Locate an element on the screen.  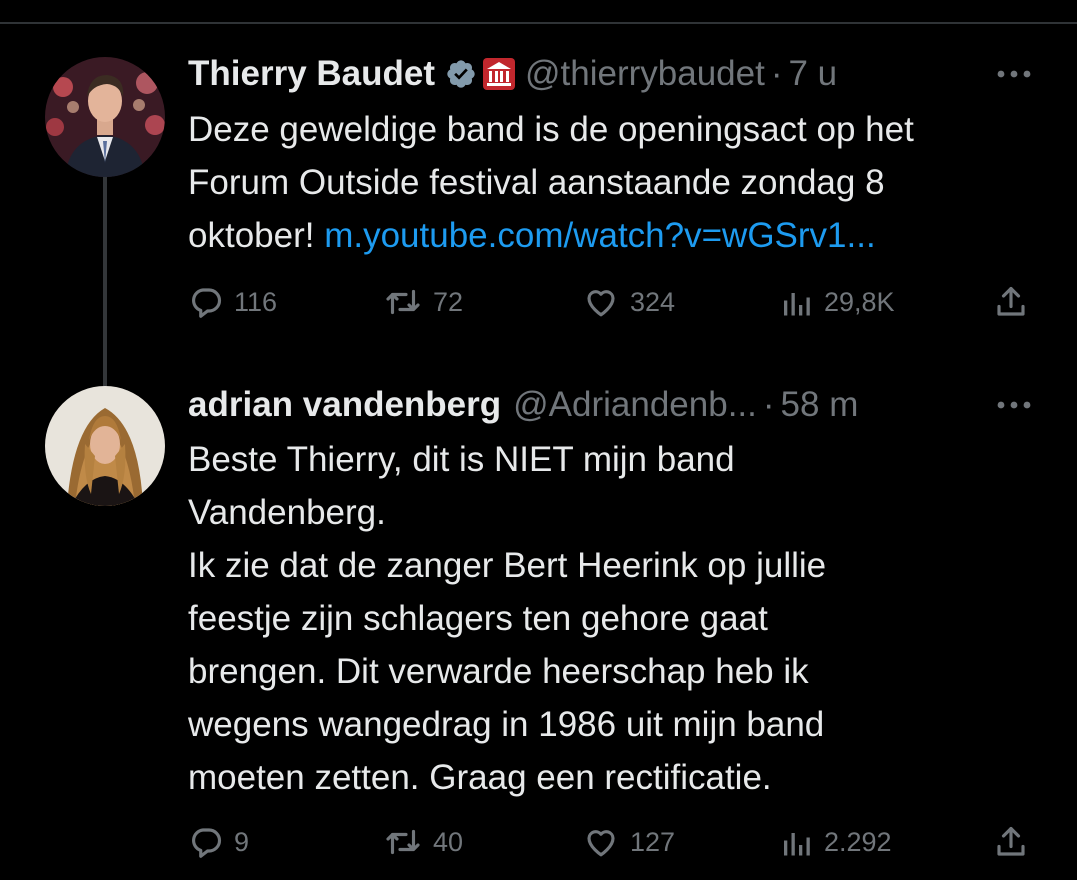
timestamp: 7 u is located at coordinates (812, 74).